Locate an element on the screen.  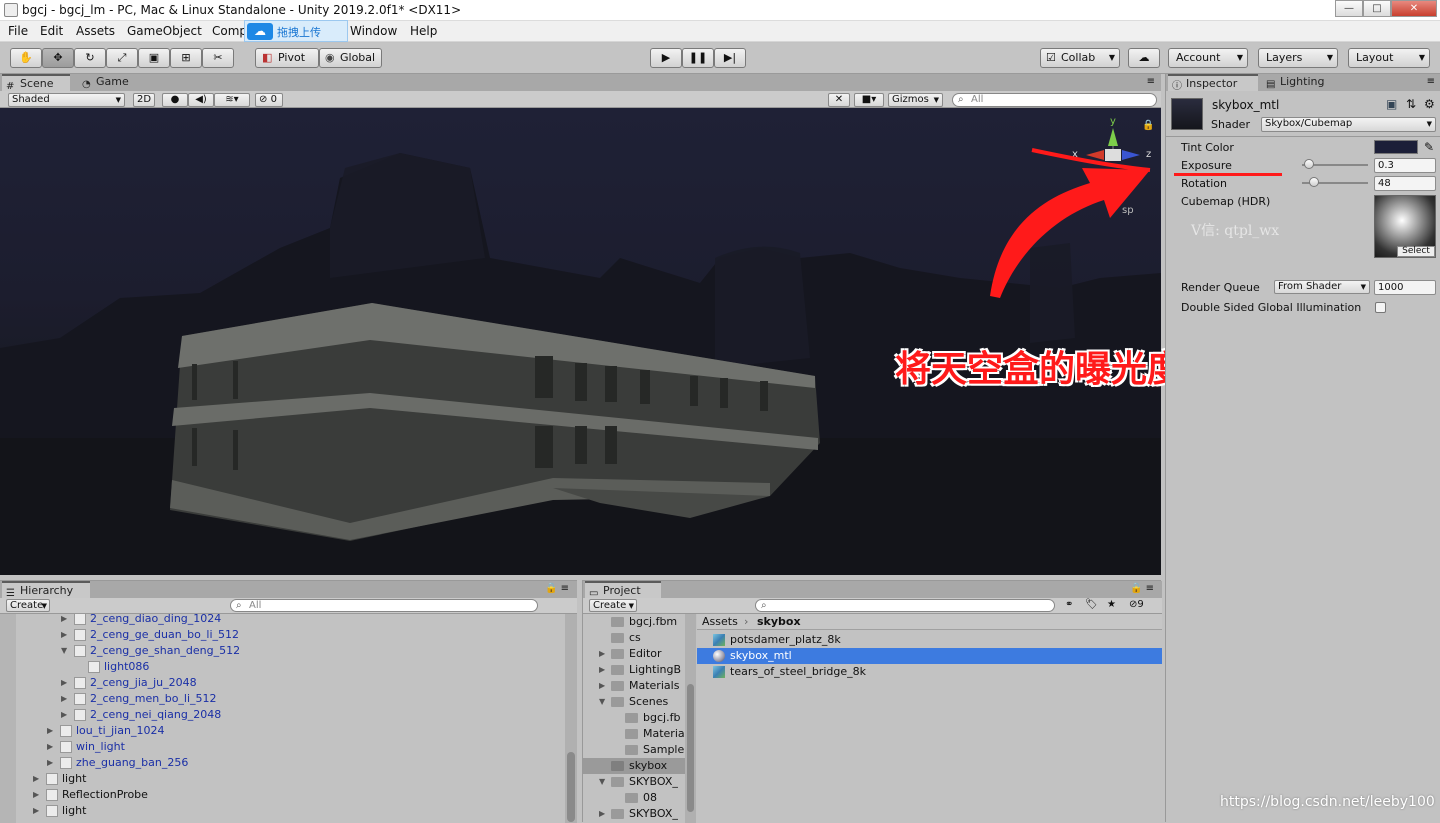
project-create-dropdown: Create ▼ is located at coordinates (613, 605).